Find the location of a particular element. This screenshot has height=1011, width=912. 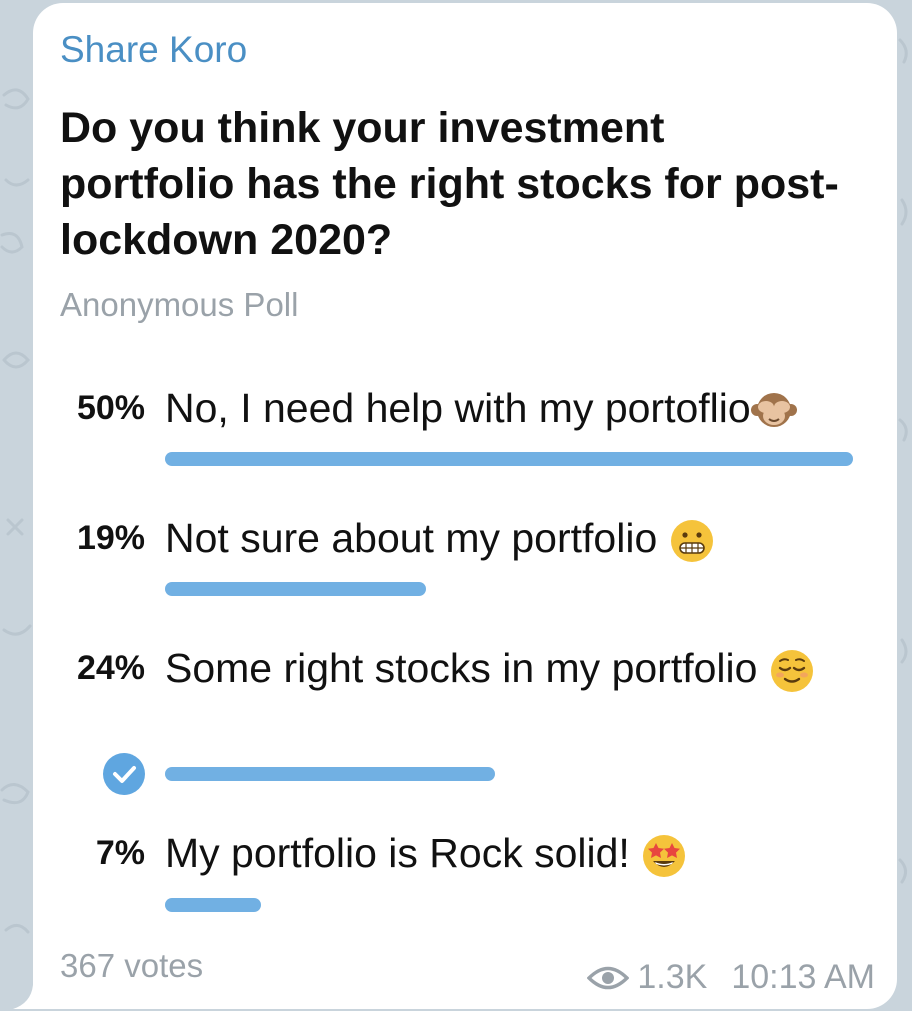

message-time: 10:13 AM is located at coordinates (803, 977).